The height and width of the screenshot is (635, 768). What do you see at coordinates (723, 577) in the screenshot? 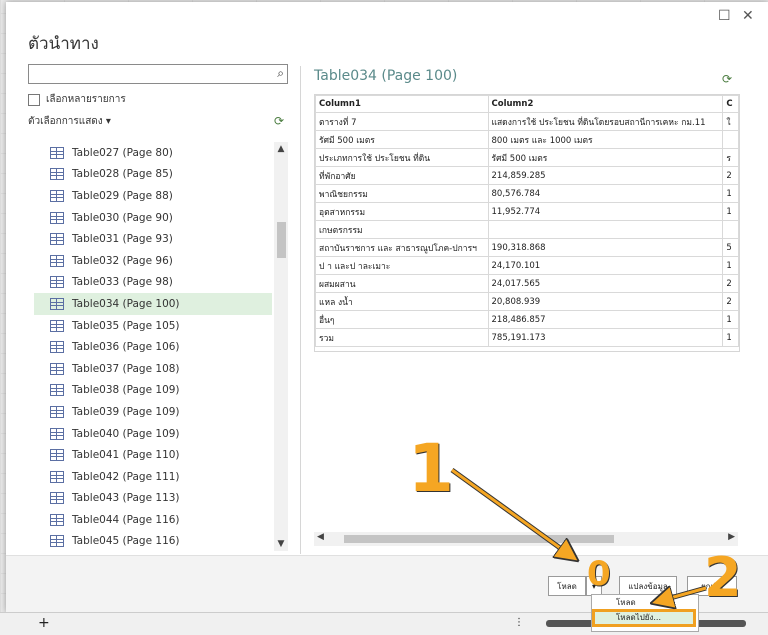
I see `annotation-number-2: 2` at bounding box center [723, 577].